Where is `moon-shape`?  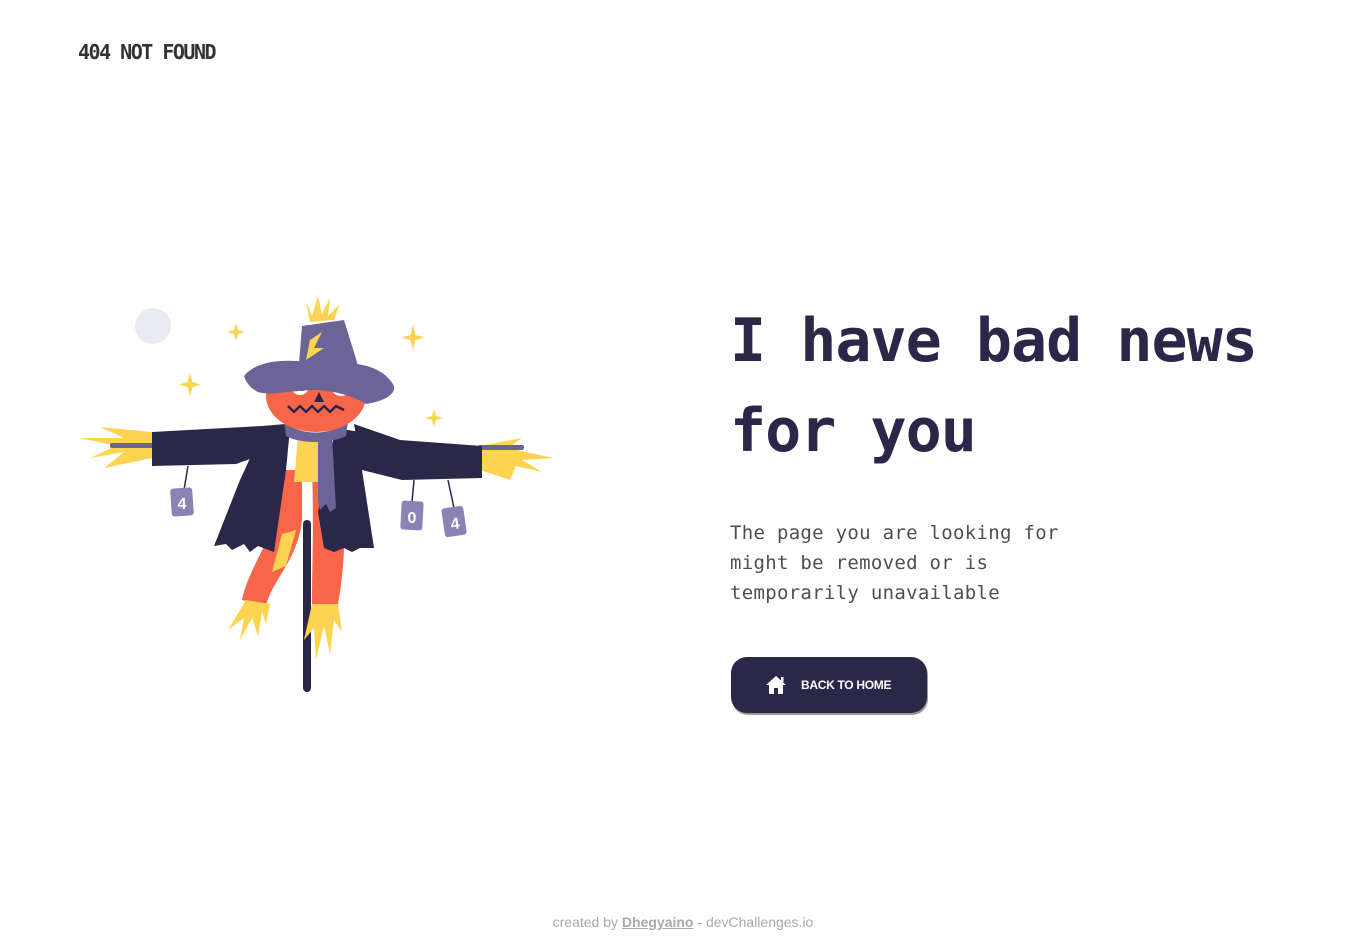
moon-shape is located at coordinates (153, 326).